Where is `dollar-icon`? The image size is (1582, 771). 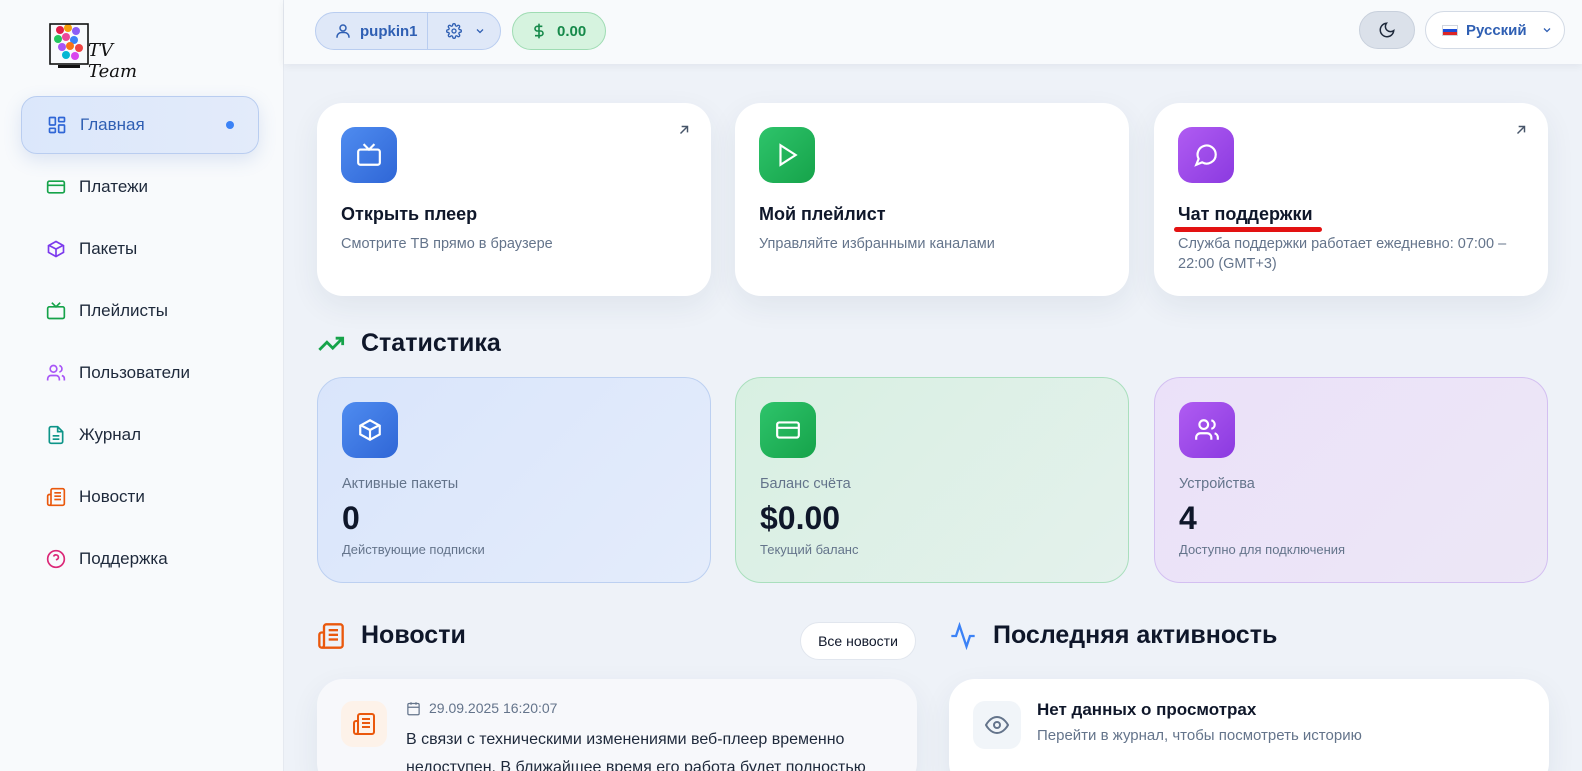
dollar-icon is located at coordinates (539, 31).